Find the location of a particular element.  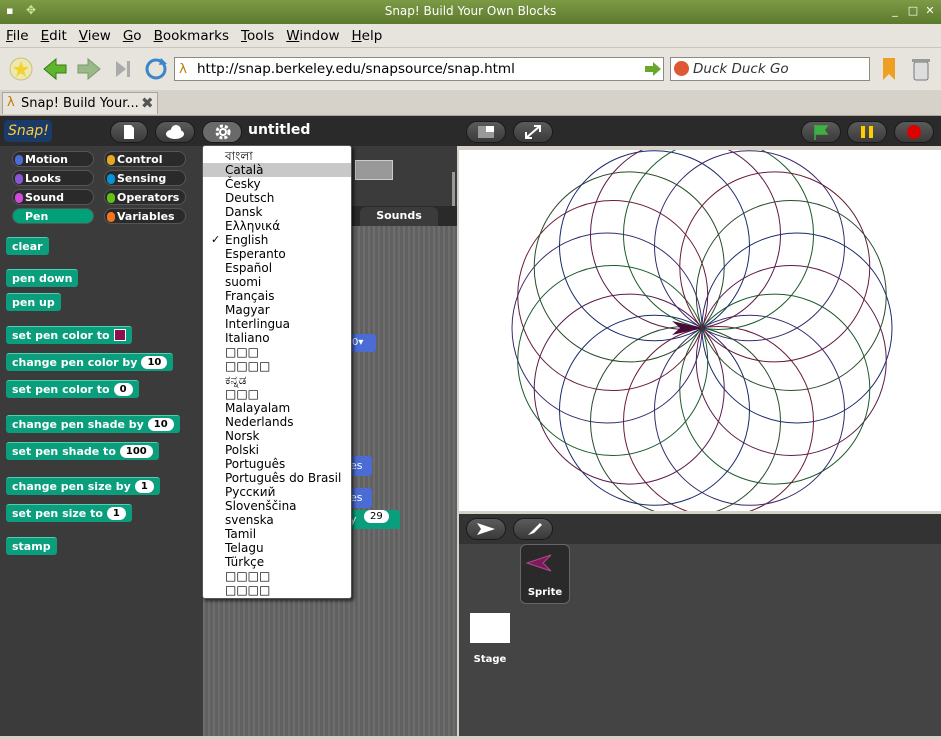

snap-logo: Snap! is located at coordinates (28, 131).